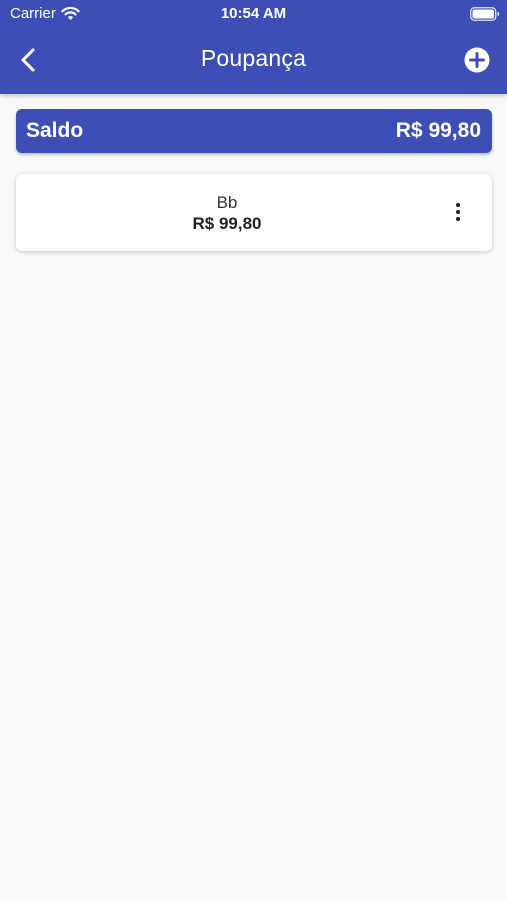  I want to click on add-button, so click(477, 60).